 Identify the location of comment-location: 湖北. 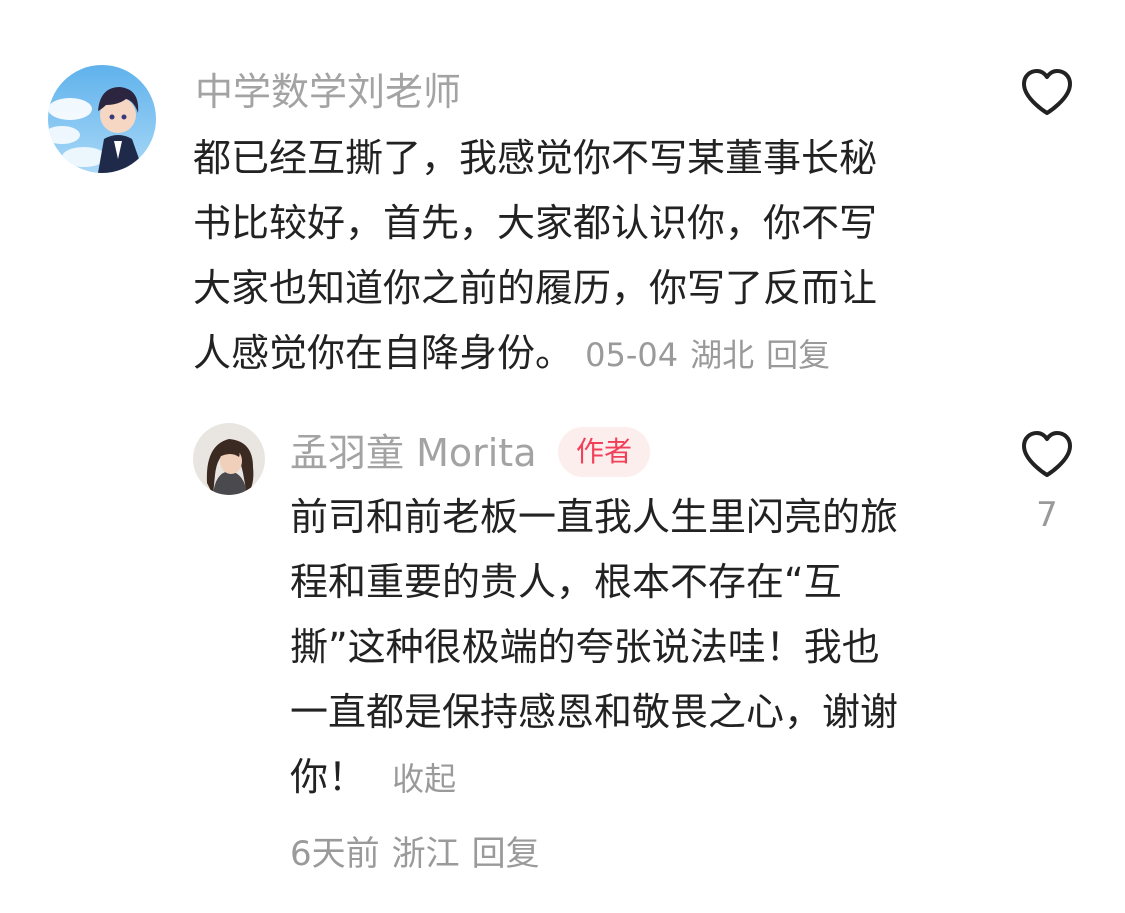
(722, 355).